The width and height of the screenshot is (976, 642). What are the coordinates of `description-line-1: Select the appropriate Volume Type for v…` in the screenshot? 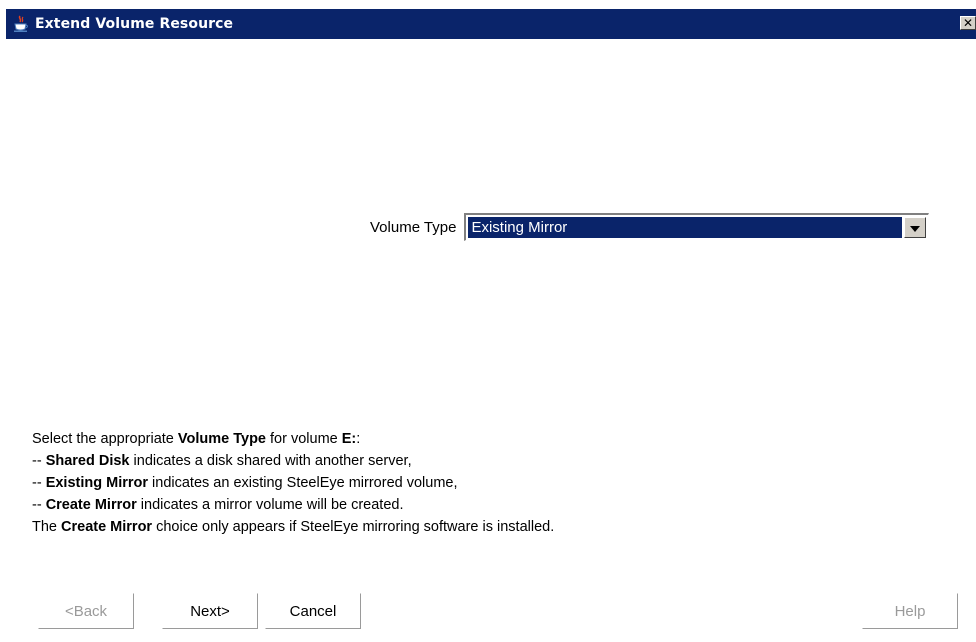 It's located at (196, 439).